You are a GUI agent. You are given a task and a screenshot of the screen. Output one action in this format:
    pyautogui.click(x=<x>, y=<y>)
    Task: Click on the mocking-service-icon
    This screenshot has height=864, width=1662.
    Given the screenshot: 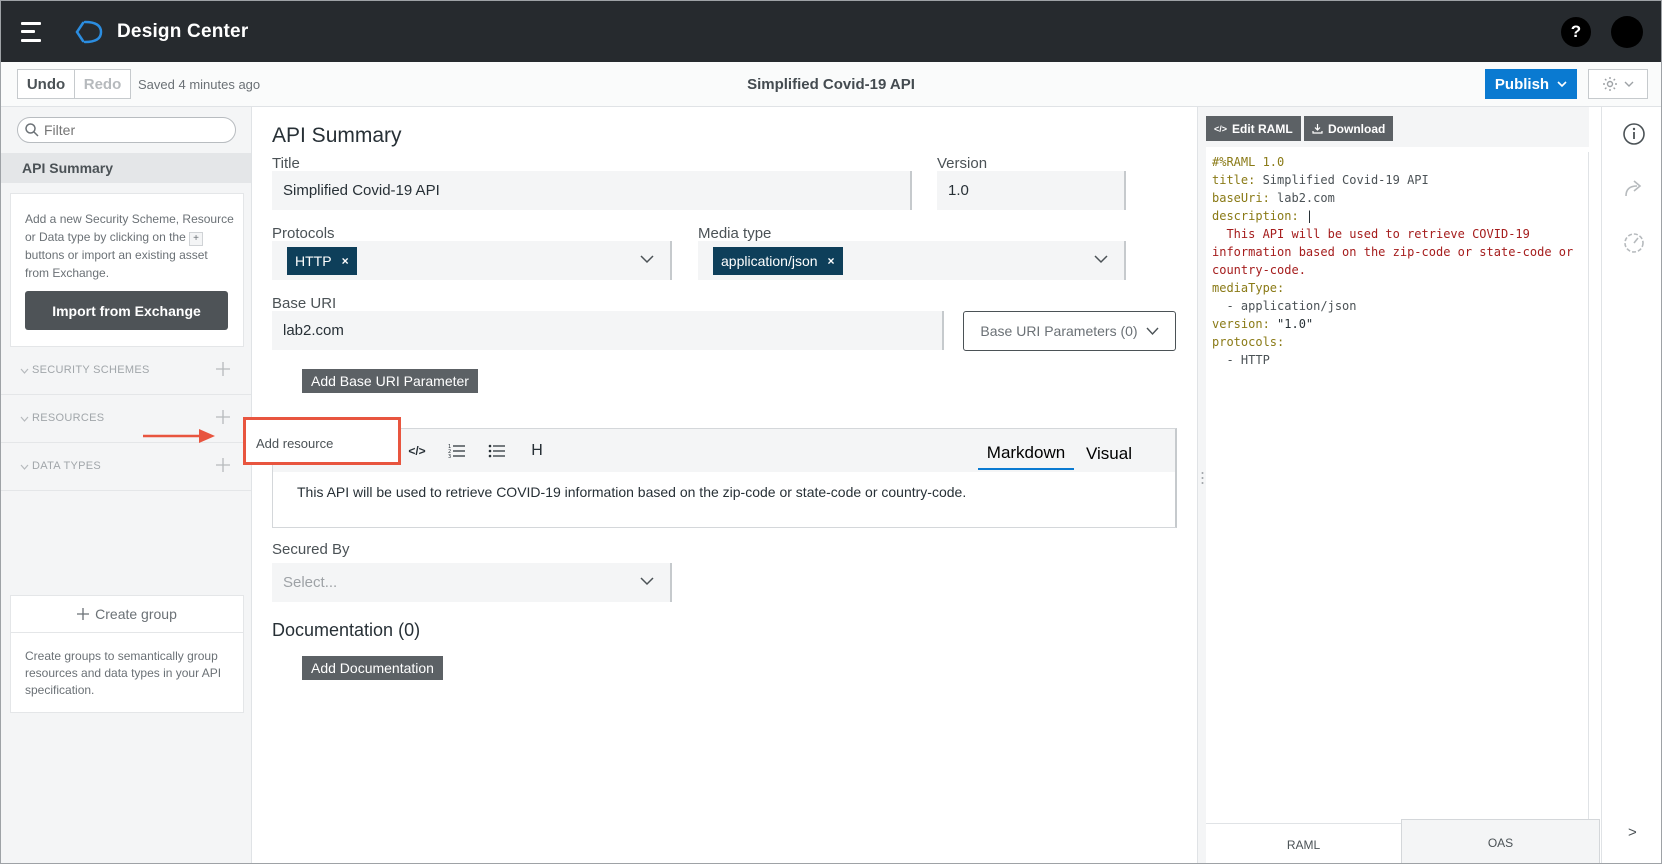 What is the action you would take?
    pyautogui.click(x=1634, y=243)
    